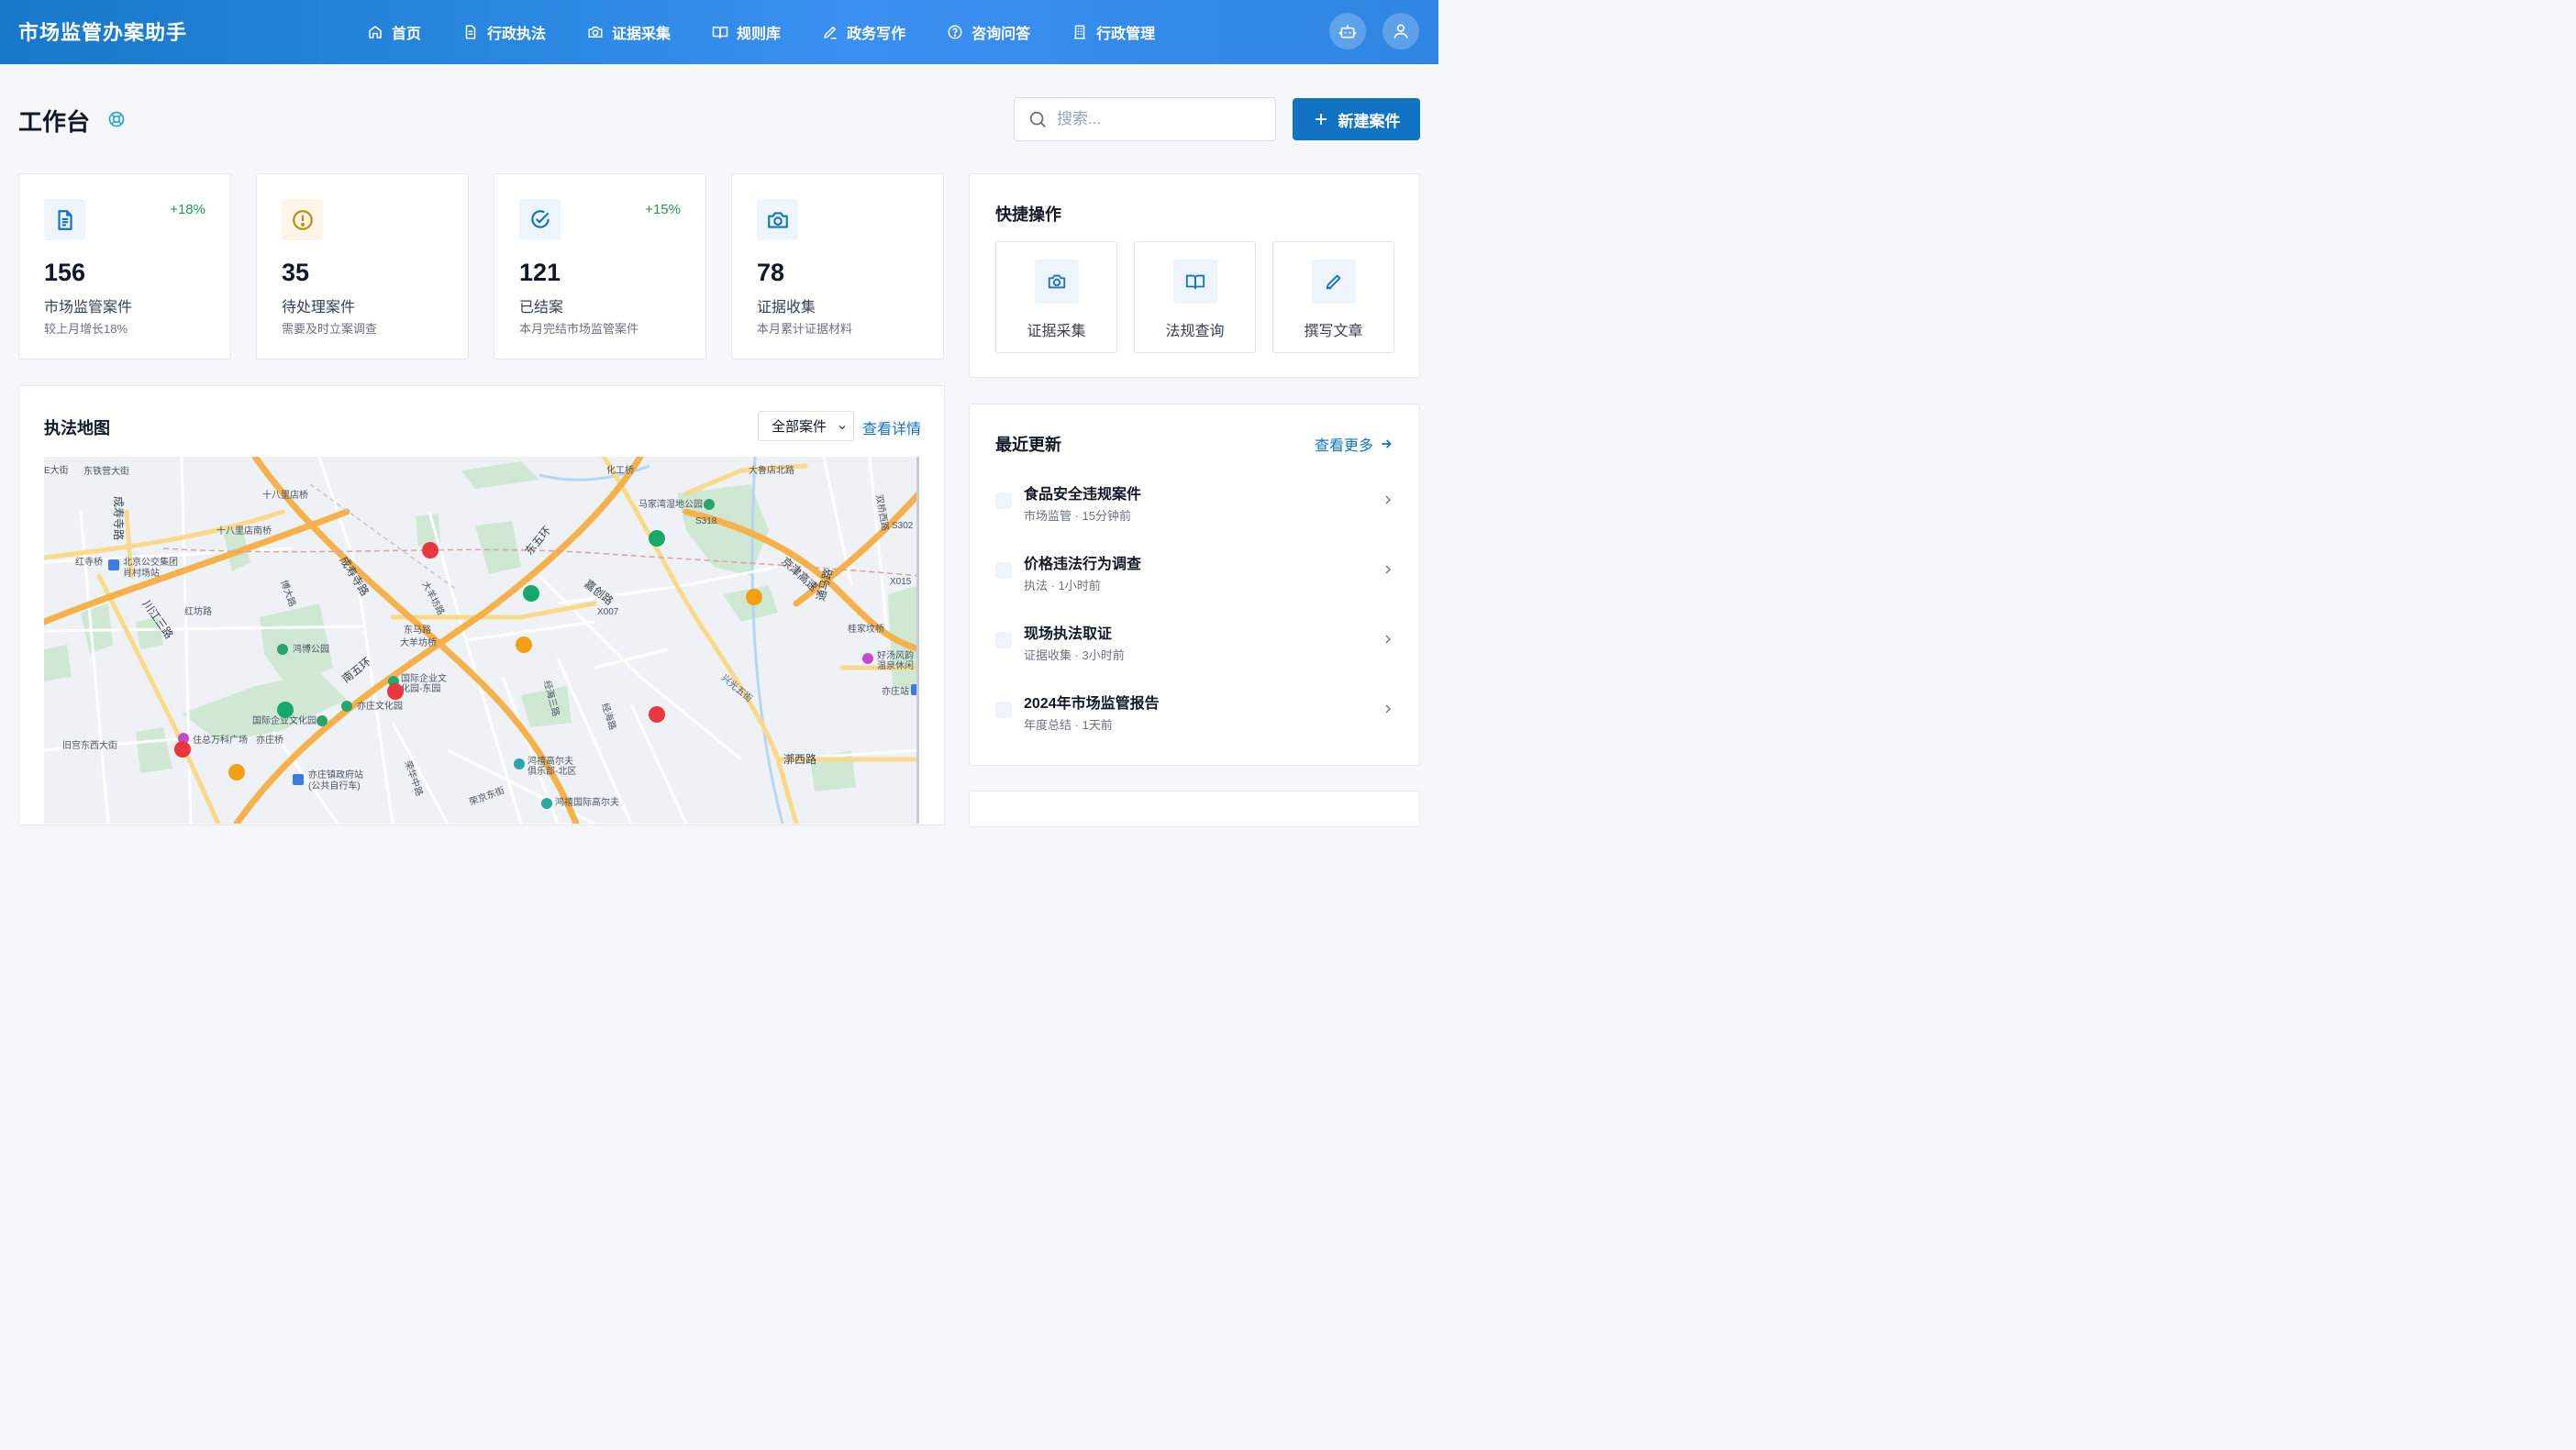  Describe the element at coordinates (895, 665) in the screenshot. I see `svg-text: 温泉休闲` at that location.